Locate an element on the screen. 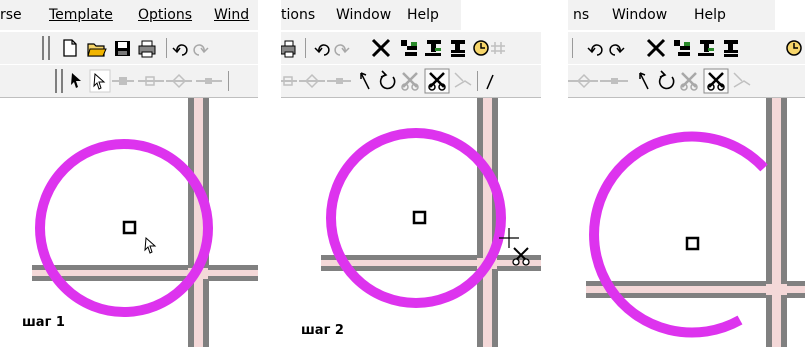  menu-bar: rse Template Options Wind is located at coordinates (129, 15).